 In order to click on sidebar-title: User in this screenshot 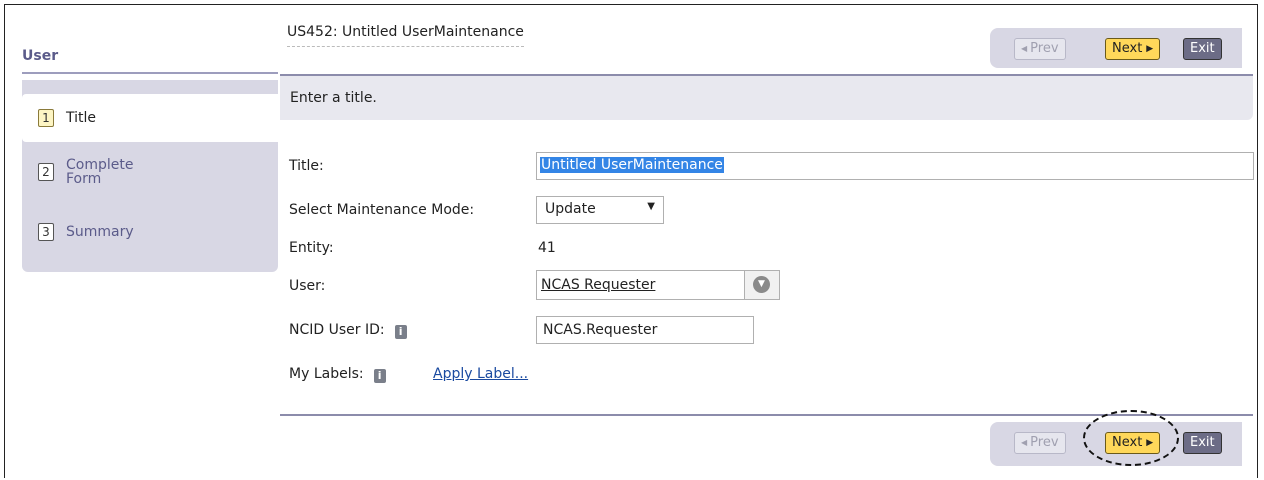, I will do `click(40, 56)`.